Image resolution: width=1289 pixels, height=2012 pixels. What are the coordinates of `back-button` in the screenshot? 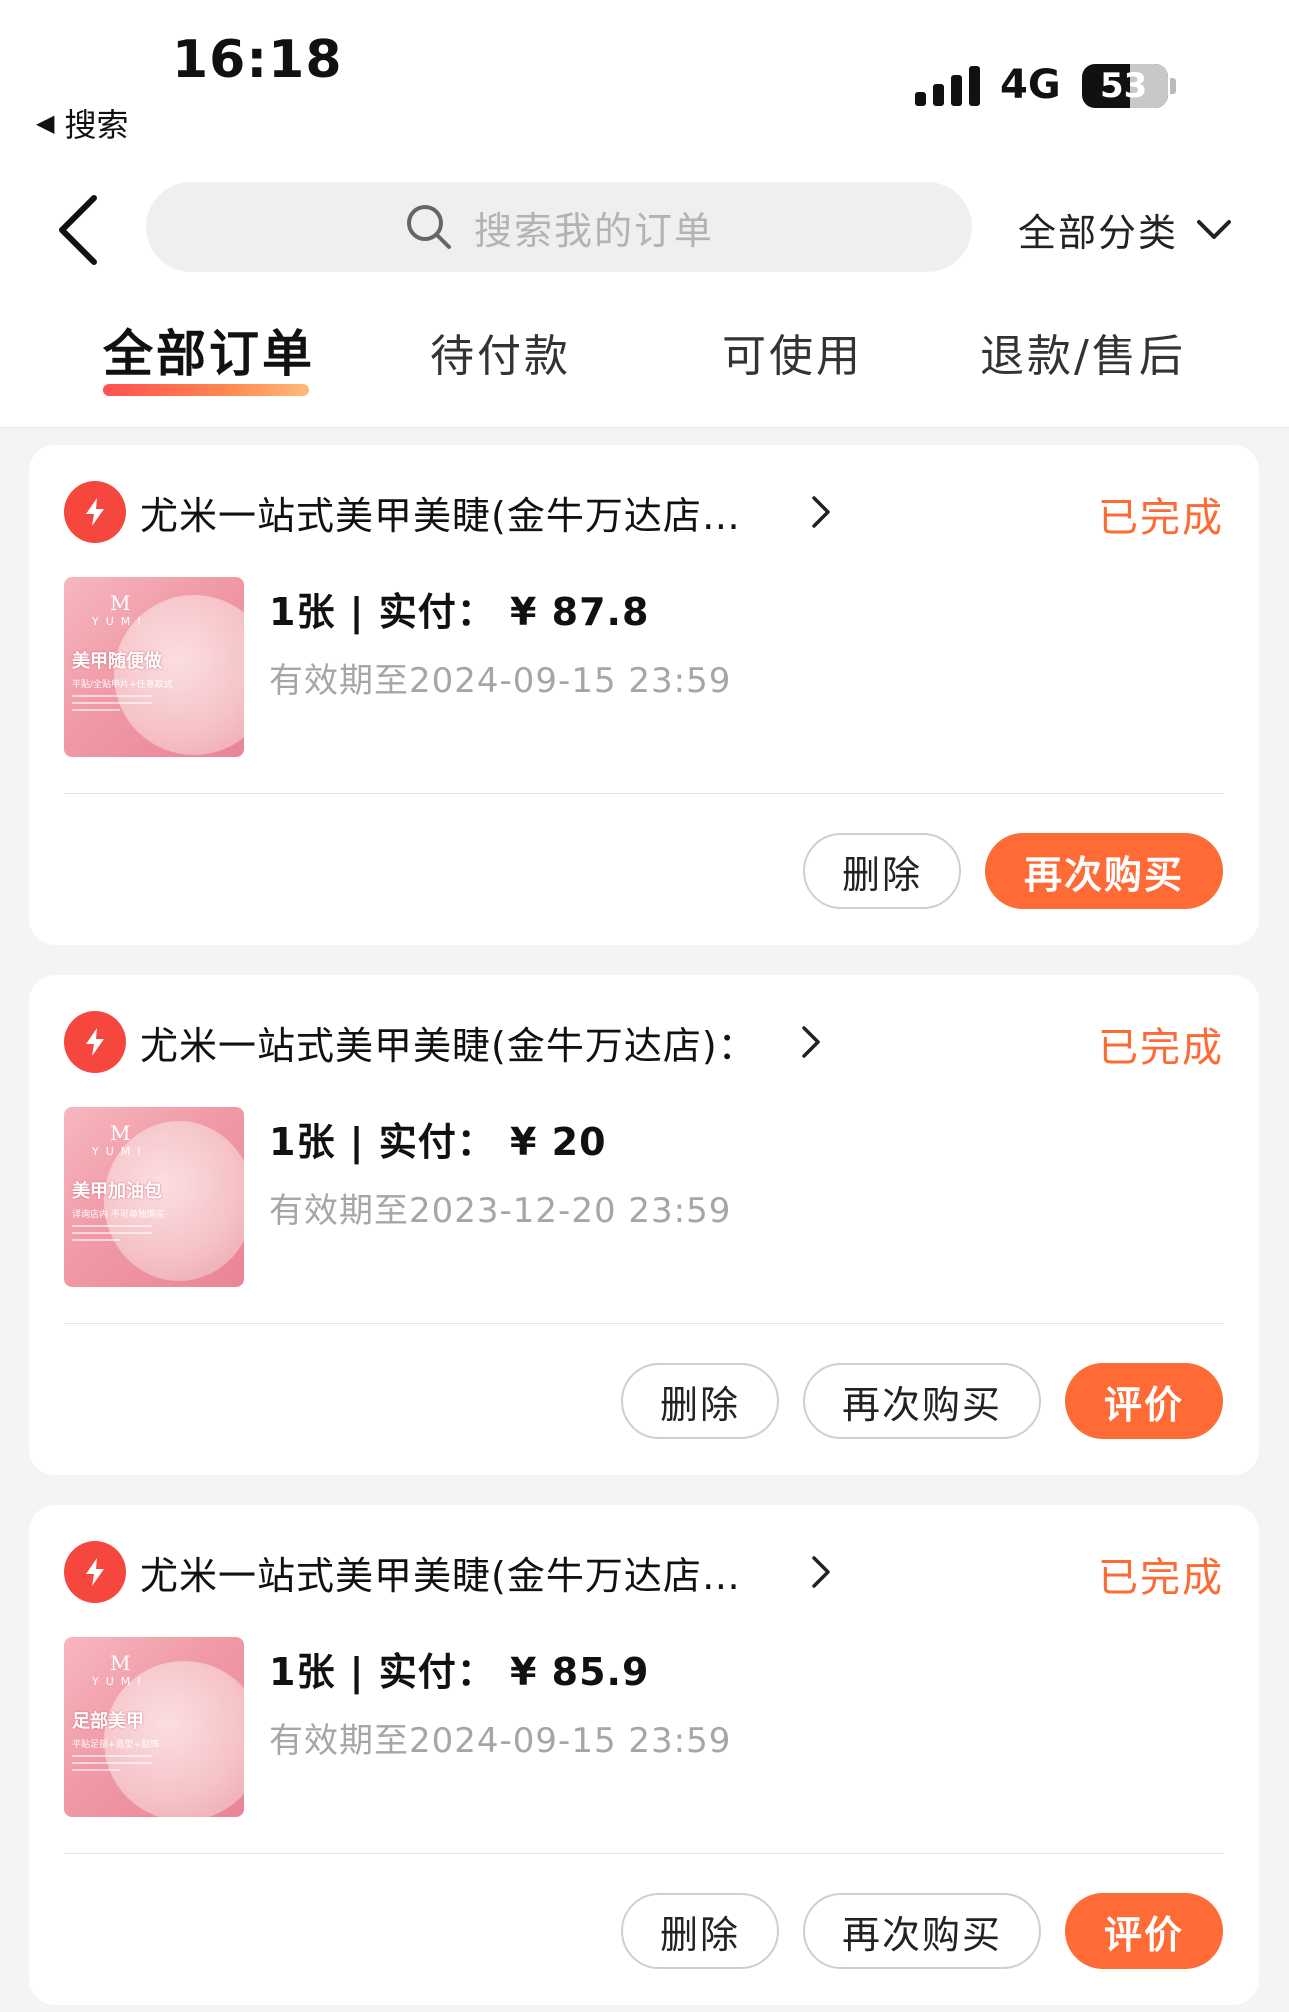 It's located at (82, 230).